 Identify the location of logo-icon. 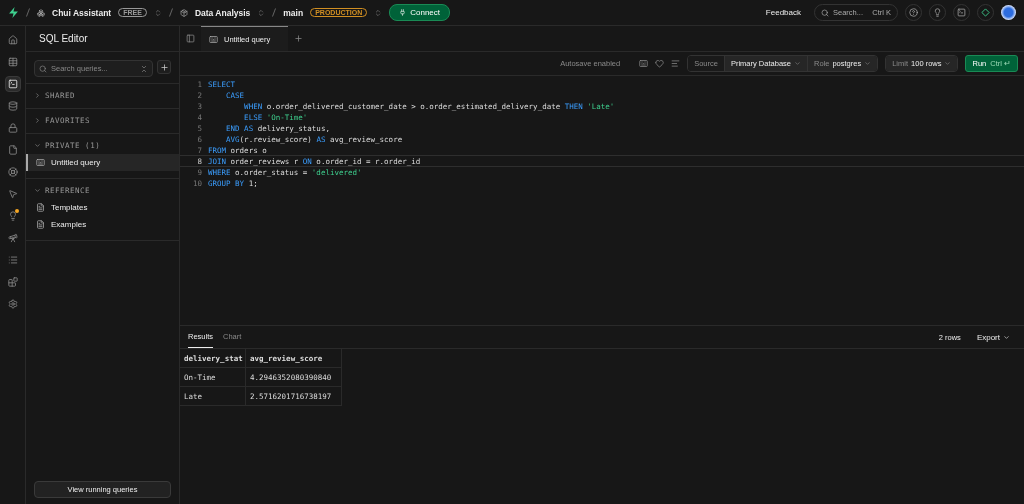
(13, 12).